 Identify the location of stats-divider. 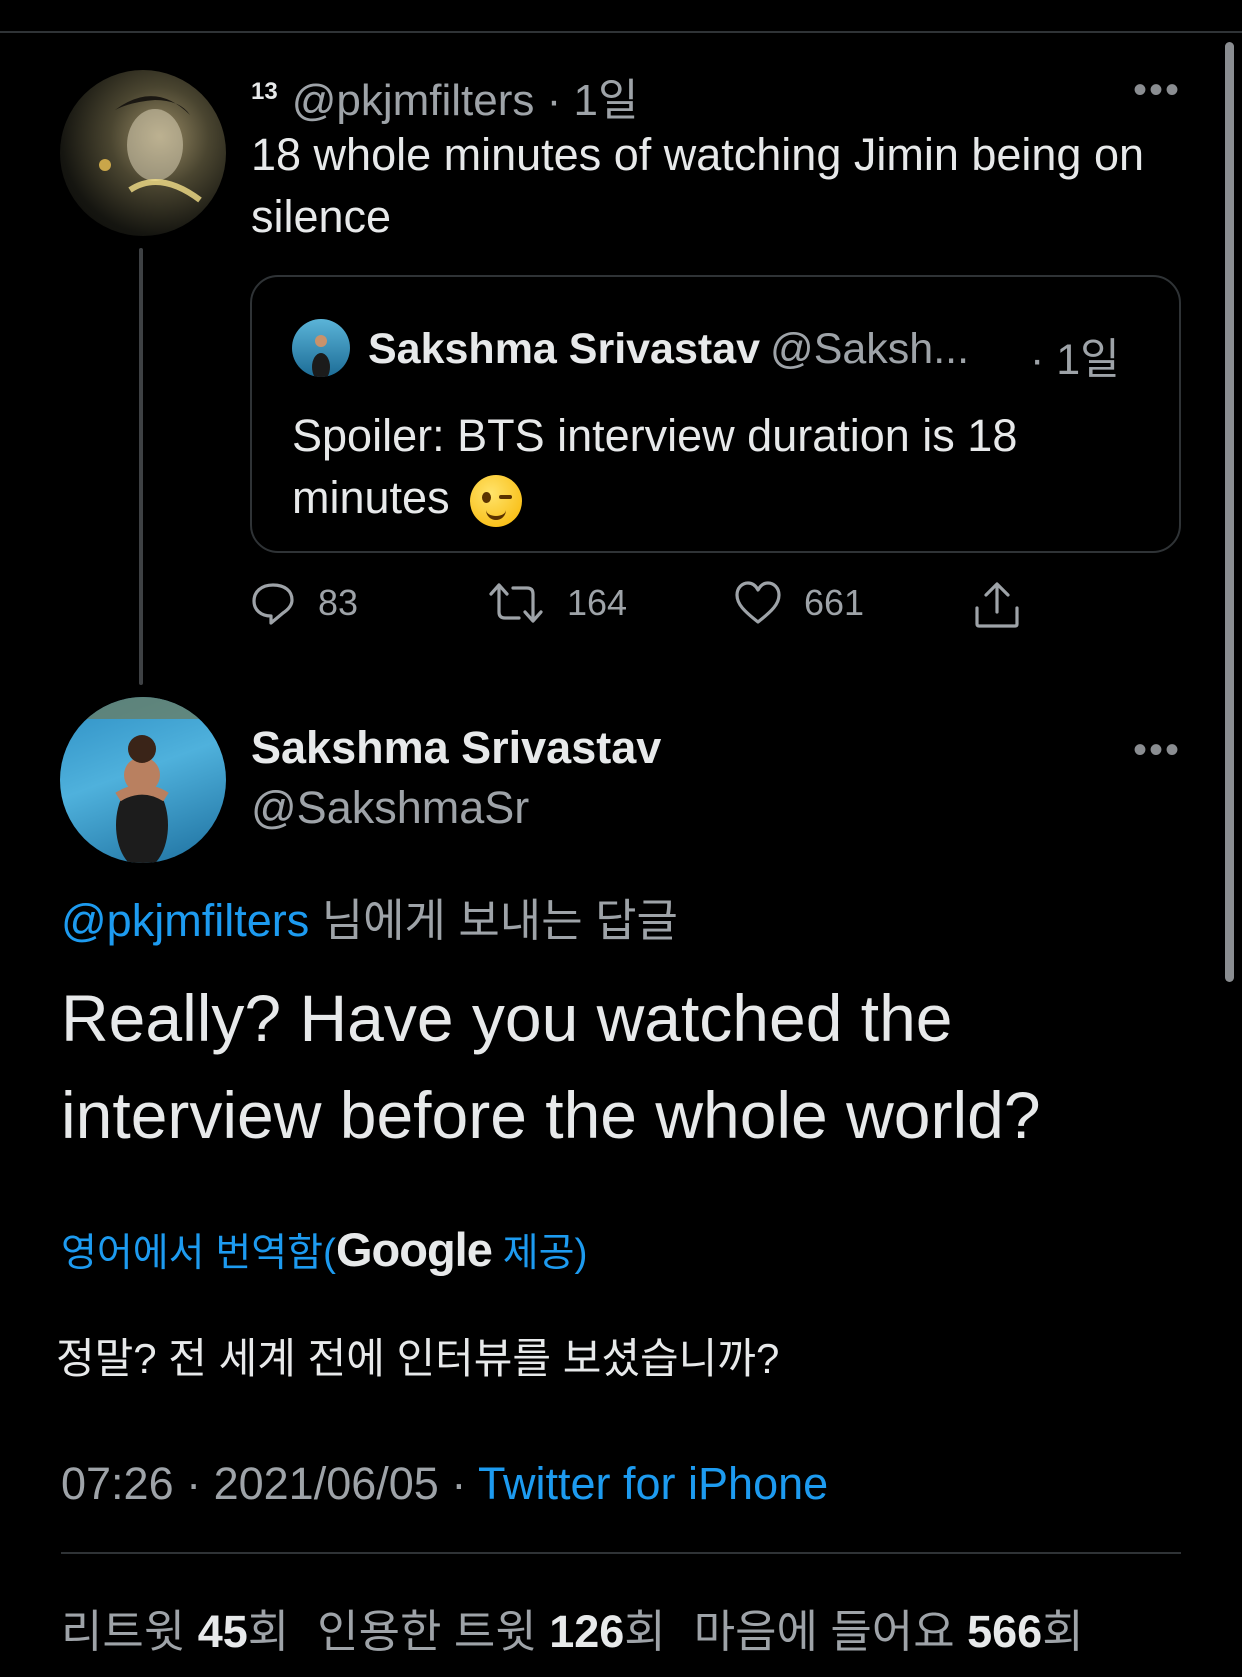
(621, 1553).